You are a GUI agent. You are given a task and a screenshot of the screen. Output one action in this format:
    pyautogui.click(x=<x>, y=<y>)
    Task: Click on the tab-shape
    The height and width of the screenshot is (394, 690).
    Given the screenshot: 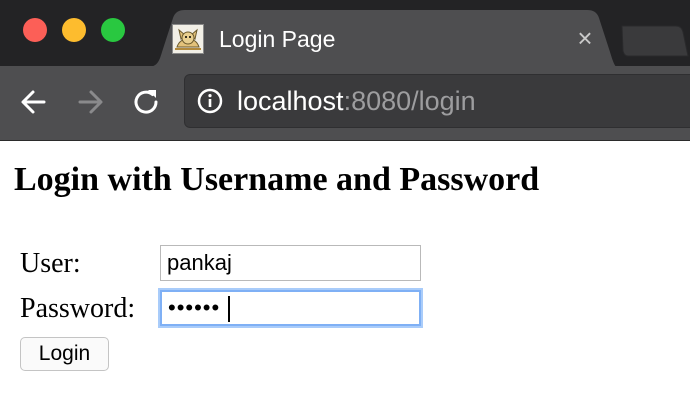 What is the action you would take?
    pyautogui.click(x=382, y=38)
    